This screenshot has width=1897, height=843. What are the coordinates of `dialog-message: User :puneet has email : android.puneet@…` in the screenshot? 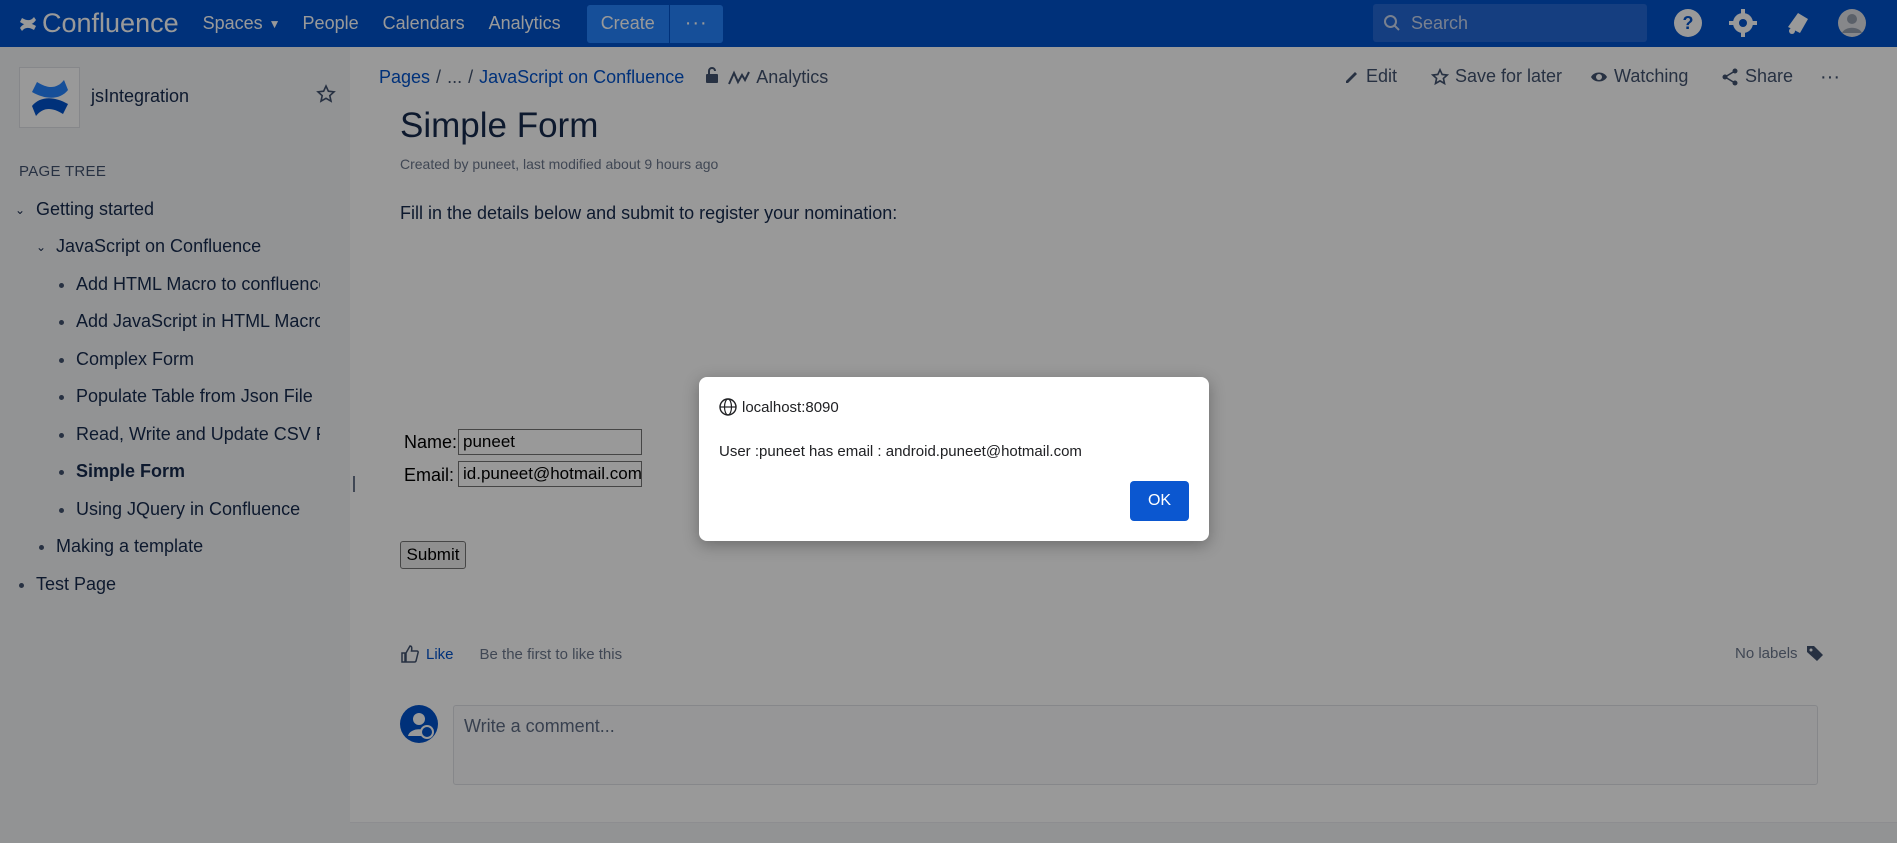 It's located at (900, 451).